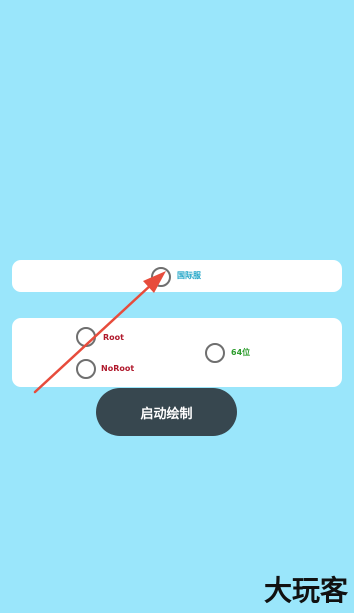  What do you see at coordinates (189, 275) in the screenshot?
I see `international-server-label: 国际服` at bounding box center [189, 275].